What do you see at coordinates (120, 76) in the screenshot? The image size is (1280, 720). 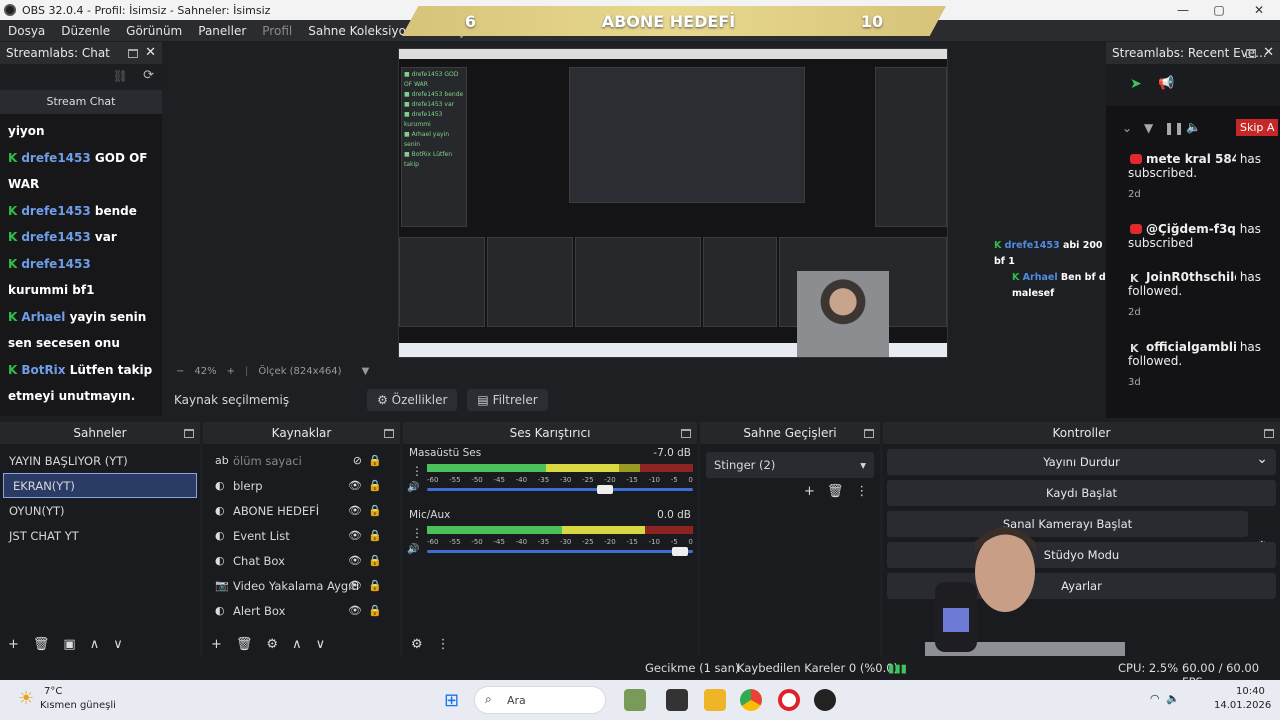 I see `link-icon: ⛓` at bounding box center [120, 76].